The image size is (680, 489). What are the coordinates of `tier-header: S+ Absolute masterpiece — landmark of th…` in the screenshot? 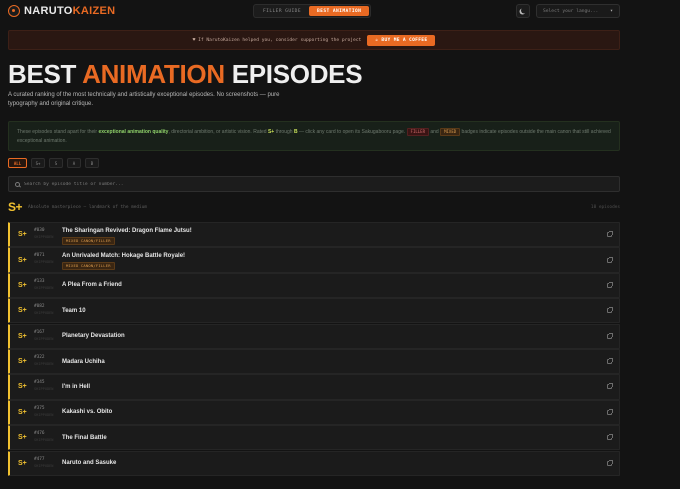 It's located at (314, 207).